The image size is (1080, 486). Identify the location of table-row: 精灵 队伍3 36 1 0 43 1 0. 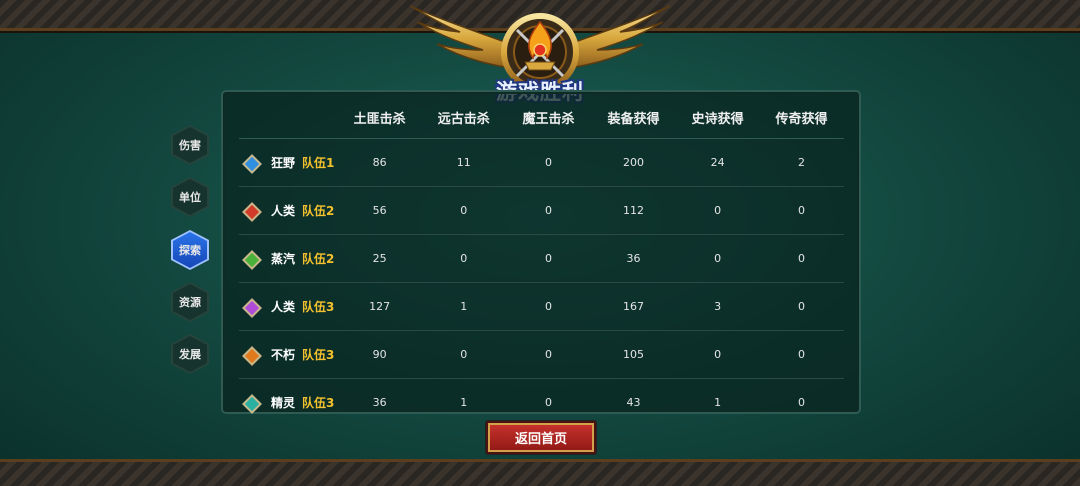
(541, 403).